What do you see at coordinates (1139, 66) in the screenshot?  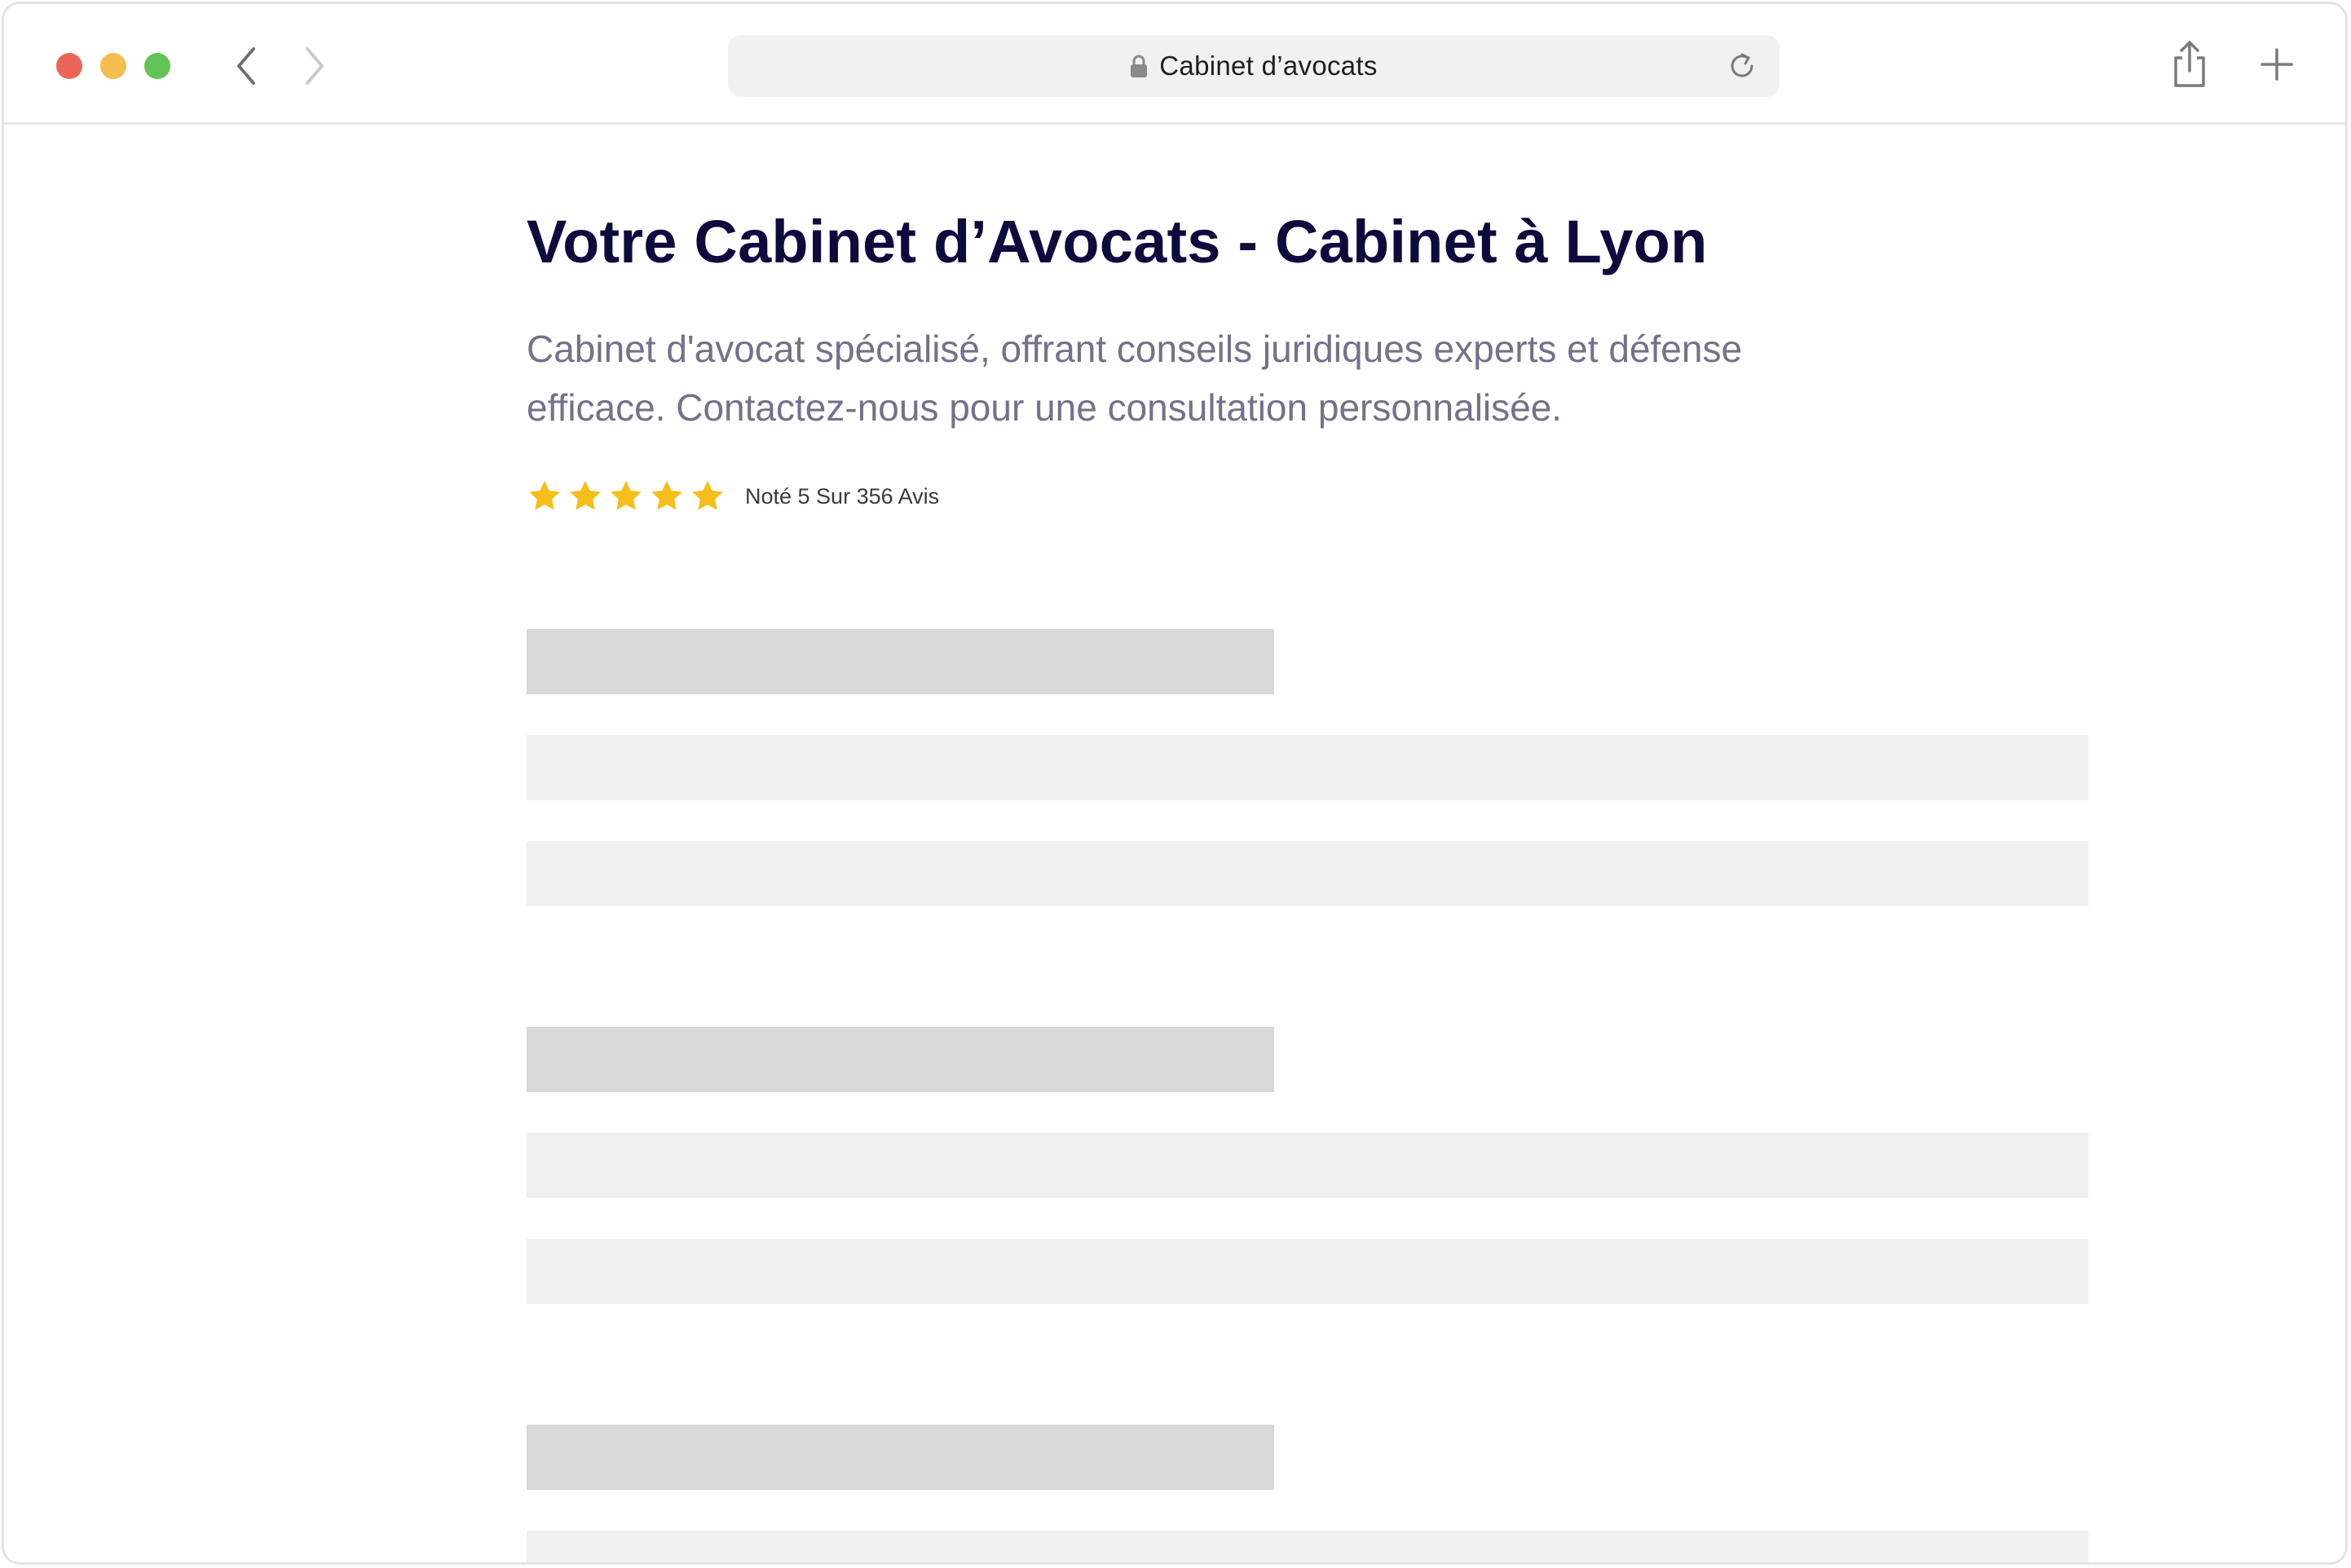 I see `lock-icon` at bounding box center [1139, 66].